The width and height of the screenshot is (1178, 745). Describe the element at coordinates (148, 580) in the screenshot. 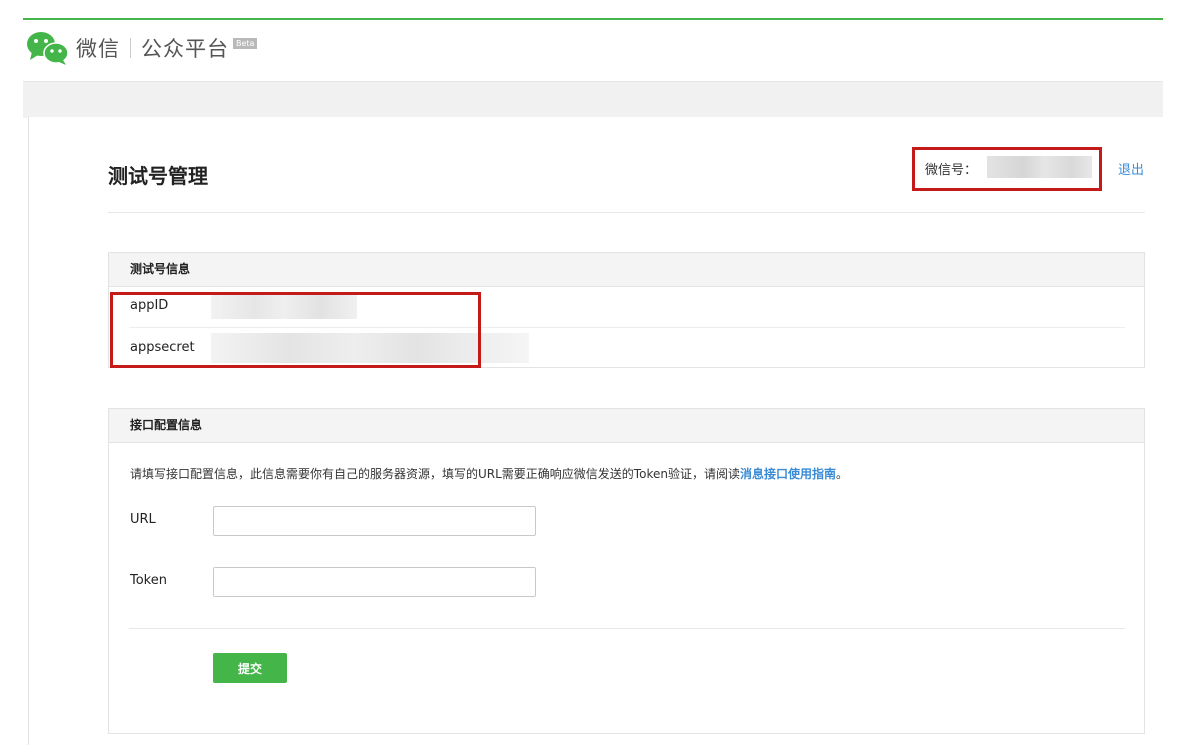

I see `token-label: Token` at that location.